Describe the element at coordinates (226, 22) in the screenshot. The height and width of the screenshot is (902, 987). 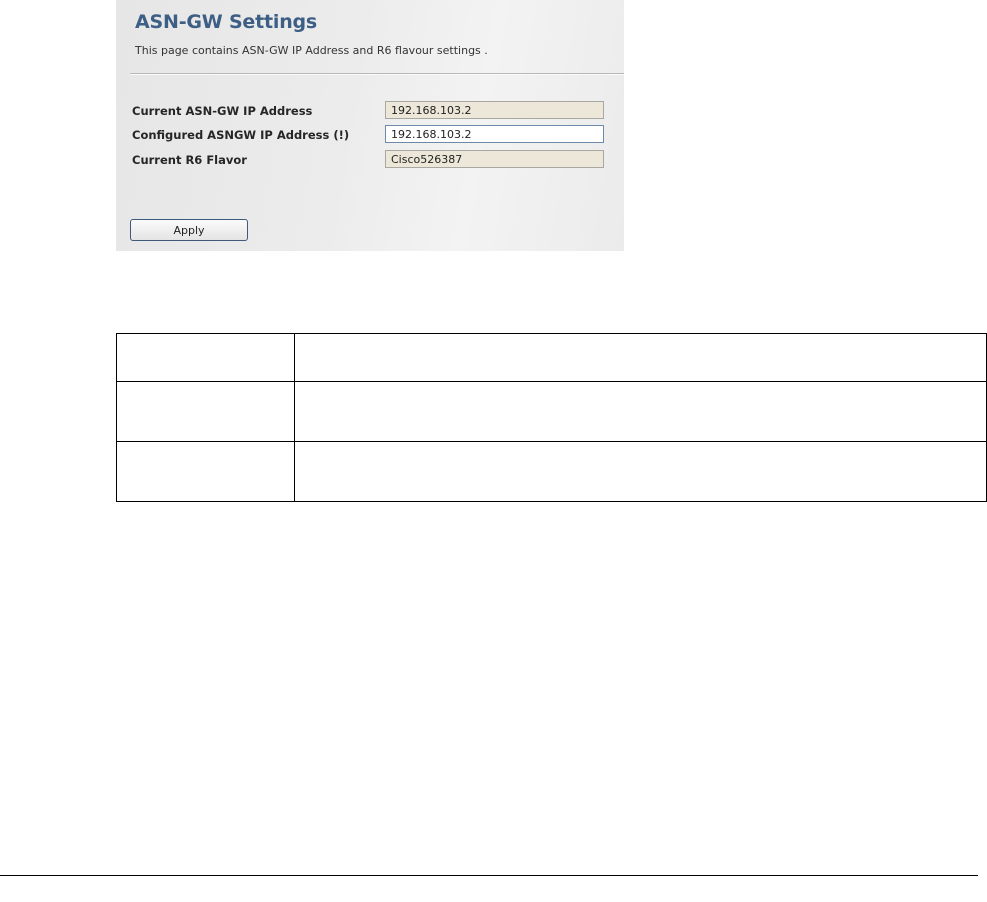
I see `page-title: ASN-GW Settings` at that location.